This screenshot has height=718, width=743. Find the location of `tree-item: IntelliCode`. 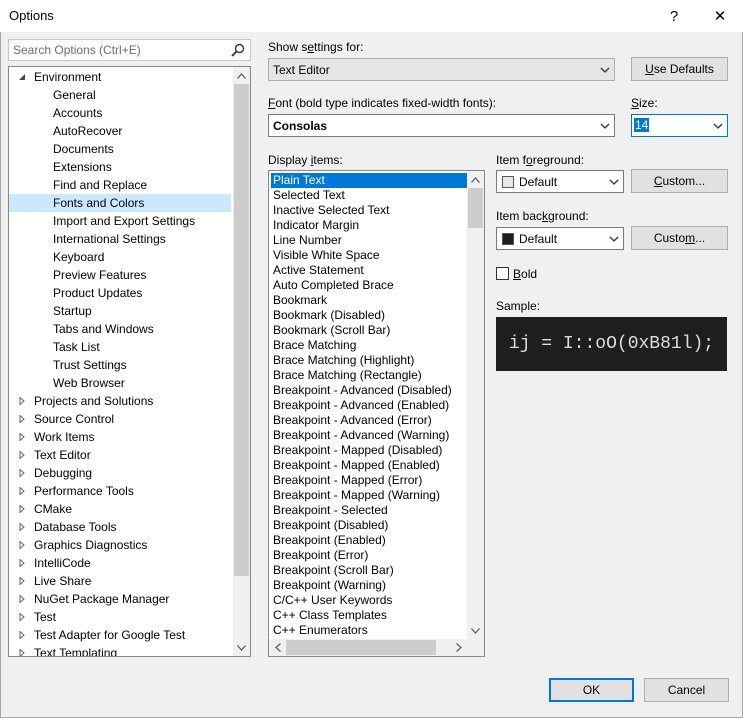

tree-item: IntelliCode is located at coordinates (120, 563).